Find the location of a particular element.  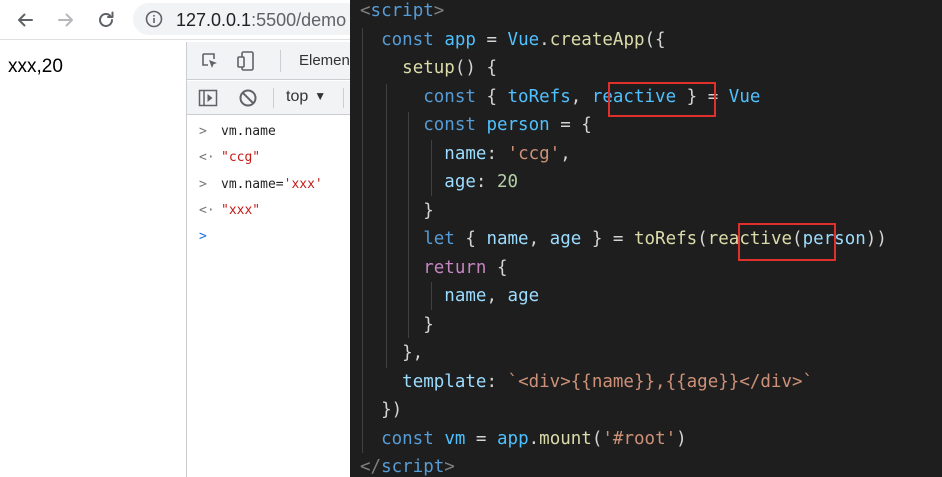

address-bar: 127.0.0.1:5500/demo is located at coordinates (248, 19).